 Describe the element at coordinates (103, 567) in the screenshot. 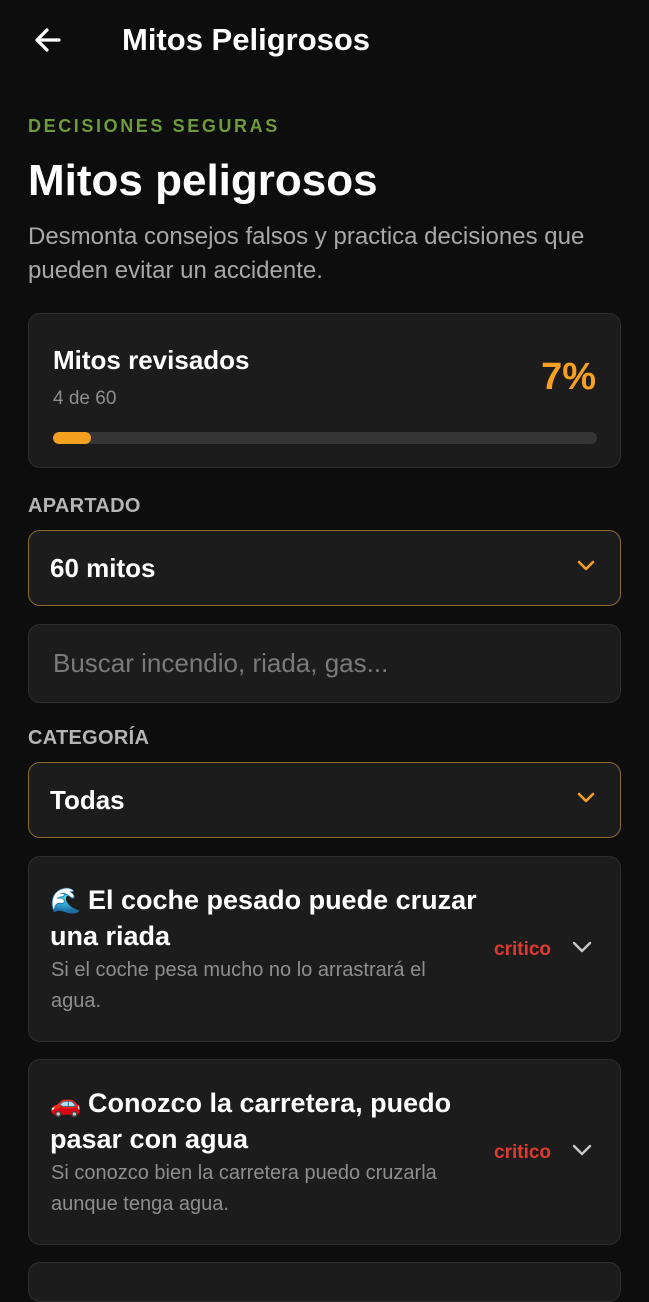

I see `apartado-select-value: 60 mitos` at that location.